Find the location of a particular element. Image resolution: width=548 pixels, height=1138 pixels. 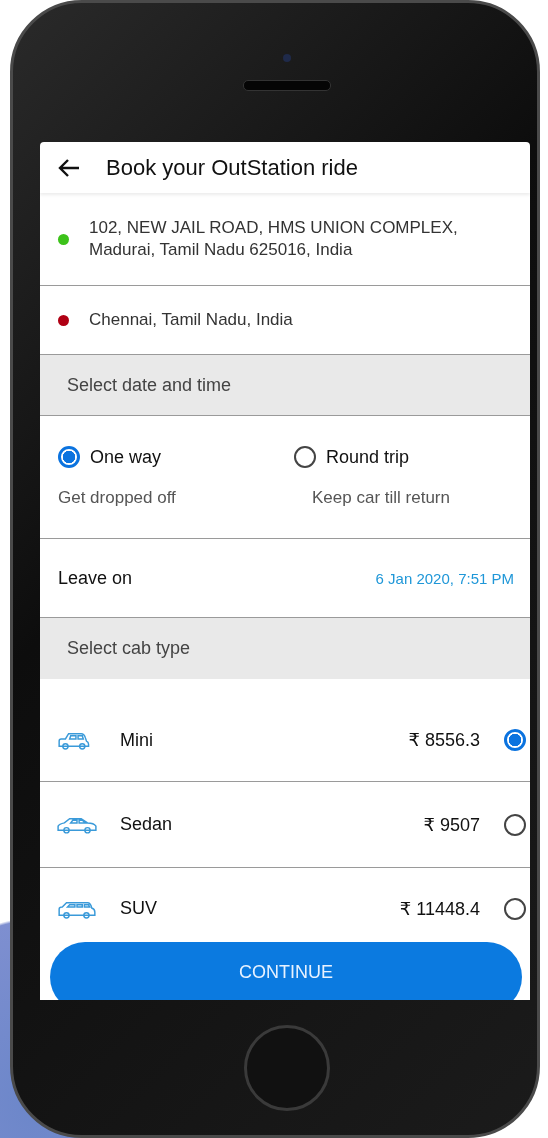

cab-price: ₹ 11448.4 is located at coordinates (439, 908).